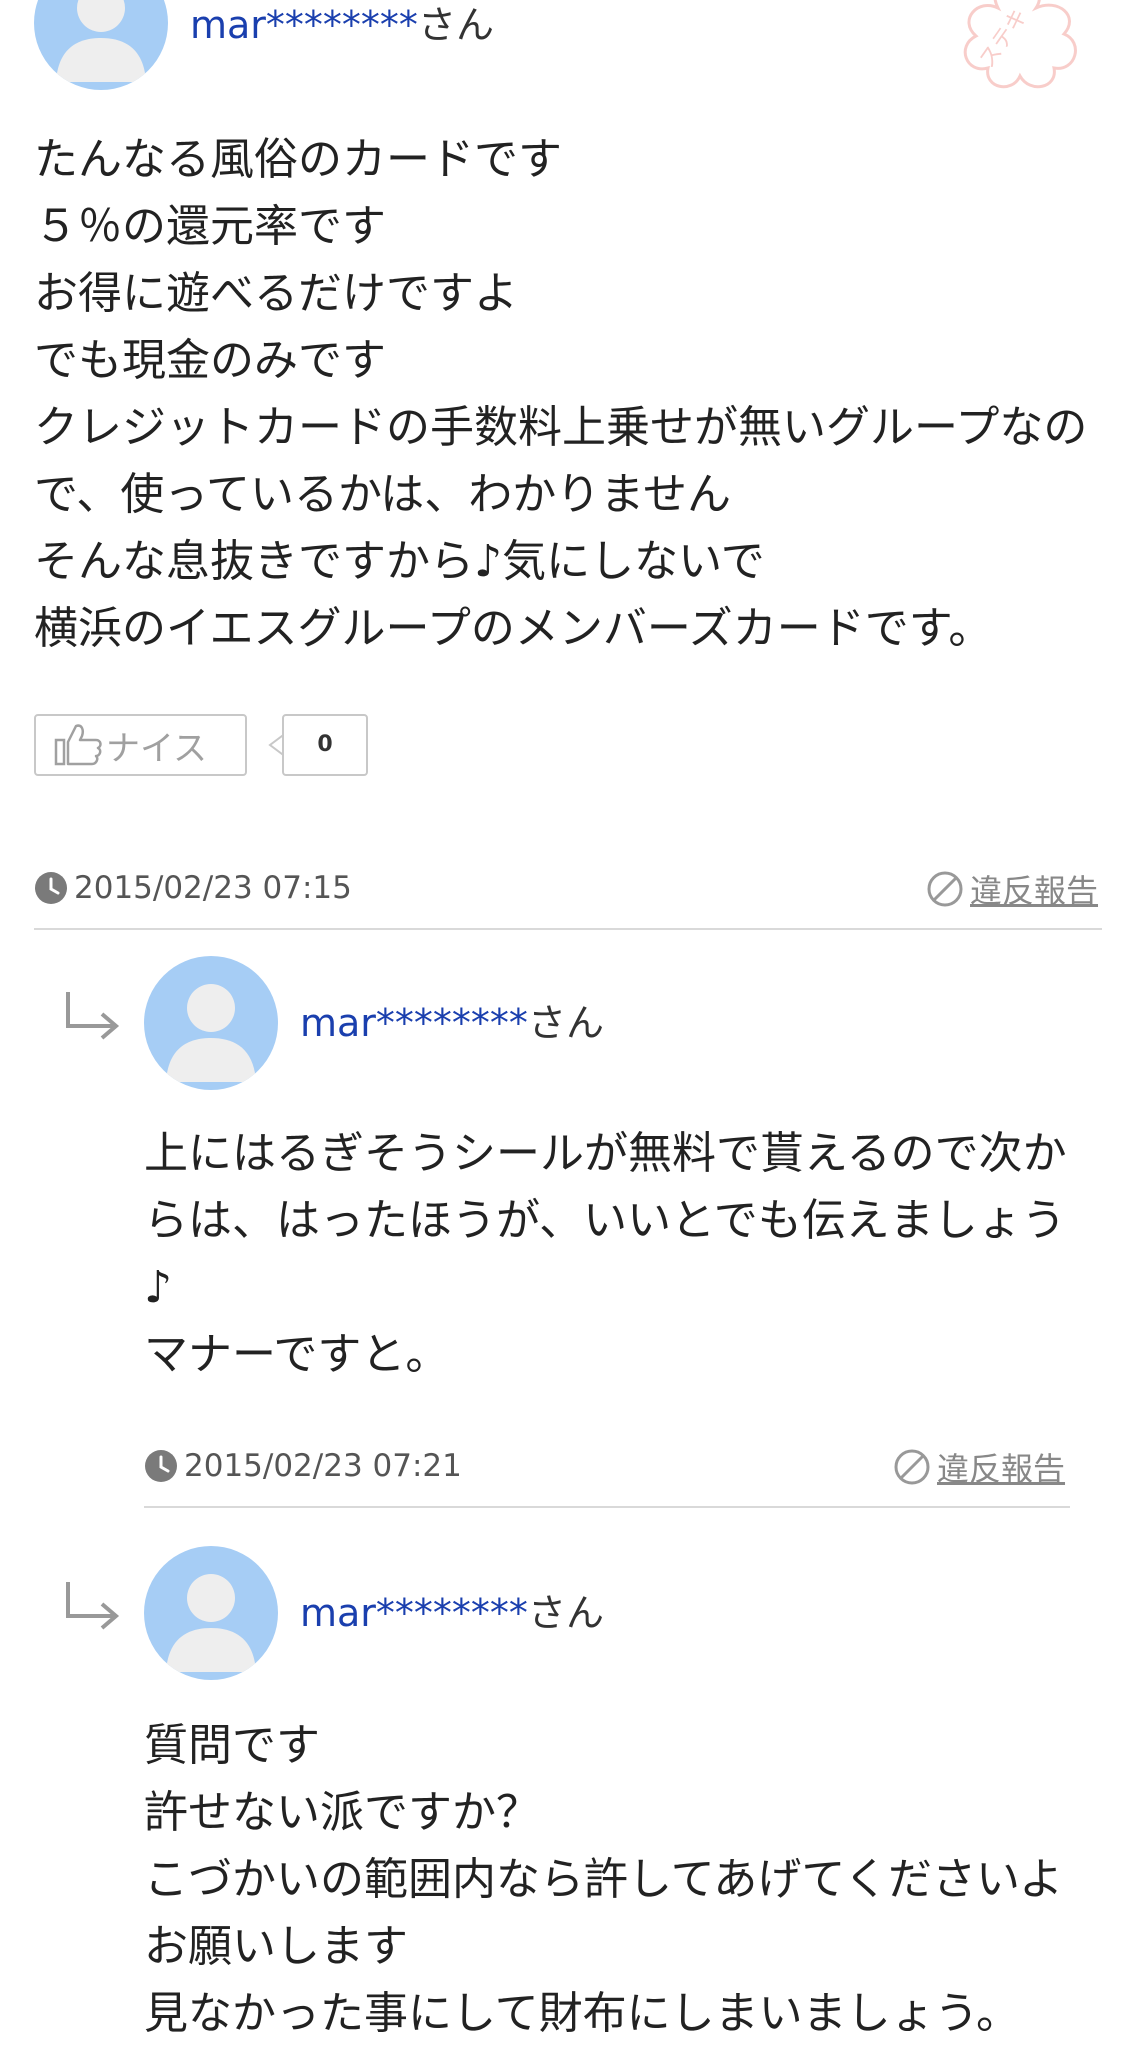 The height and width of the screenshot is (2048, 1133). Describe the element at coordinates (276, 293) in the screenshot. I see `answer-line: お得に遊べるだけですよ` at that location.